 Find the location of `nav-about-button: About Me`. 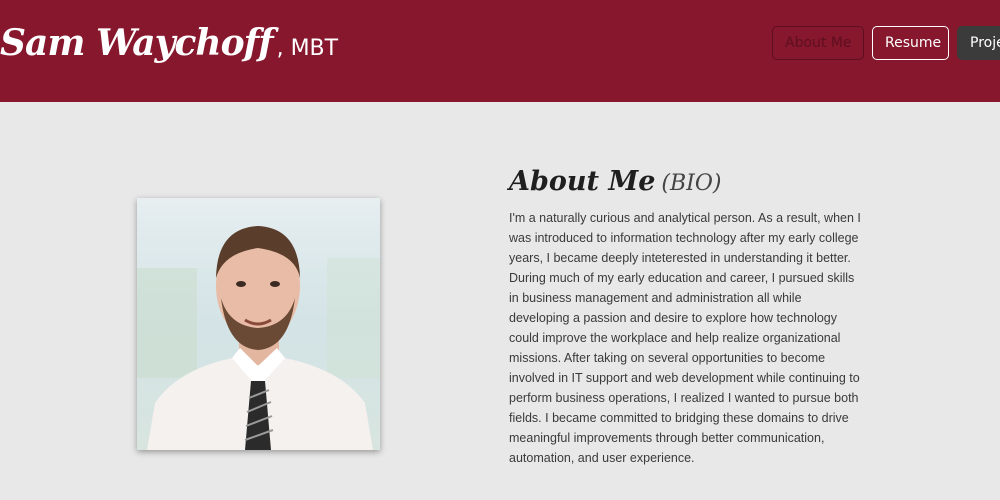

nav-about-button: About Me is located at coordinates (818, 43).